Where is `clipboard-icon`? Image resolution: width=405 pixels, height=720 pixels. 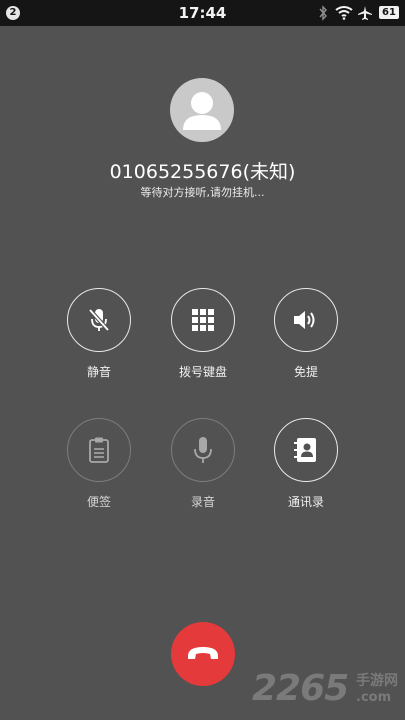
clipboard-icon is located at coordinates (99, 450).